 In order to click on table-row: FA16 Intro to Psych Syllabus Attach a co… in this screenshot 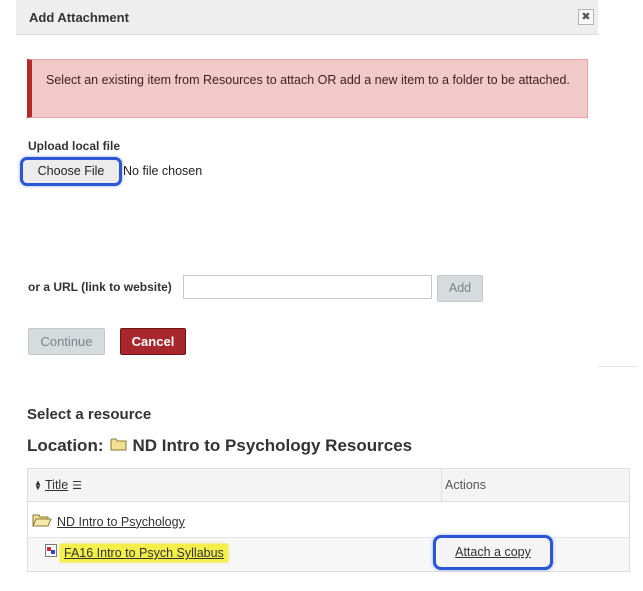, I will do `click(328, 553)`.